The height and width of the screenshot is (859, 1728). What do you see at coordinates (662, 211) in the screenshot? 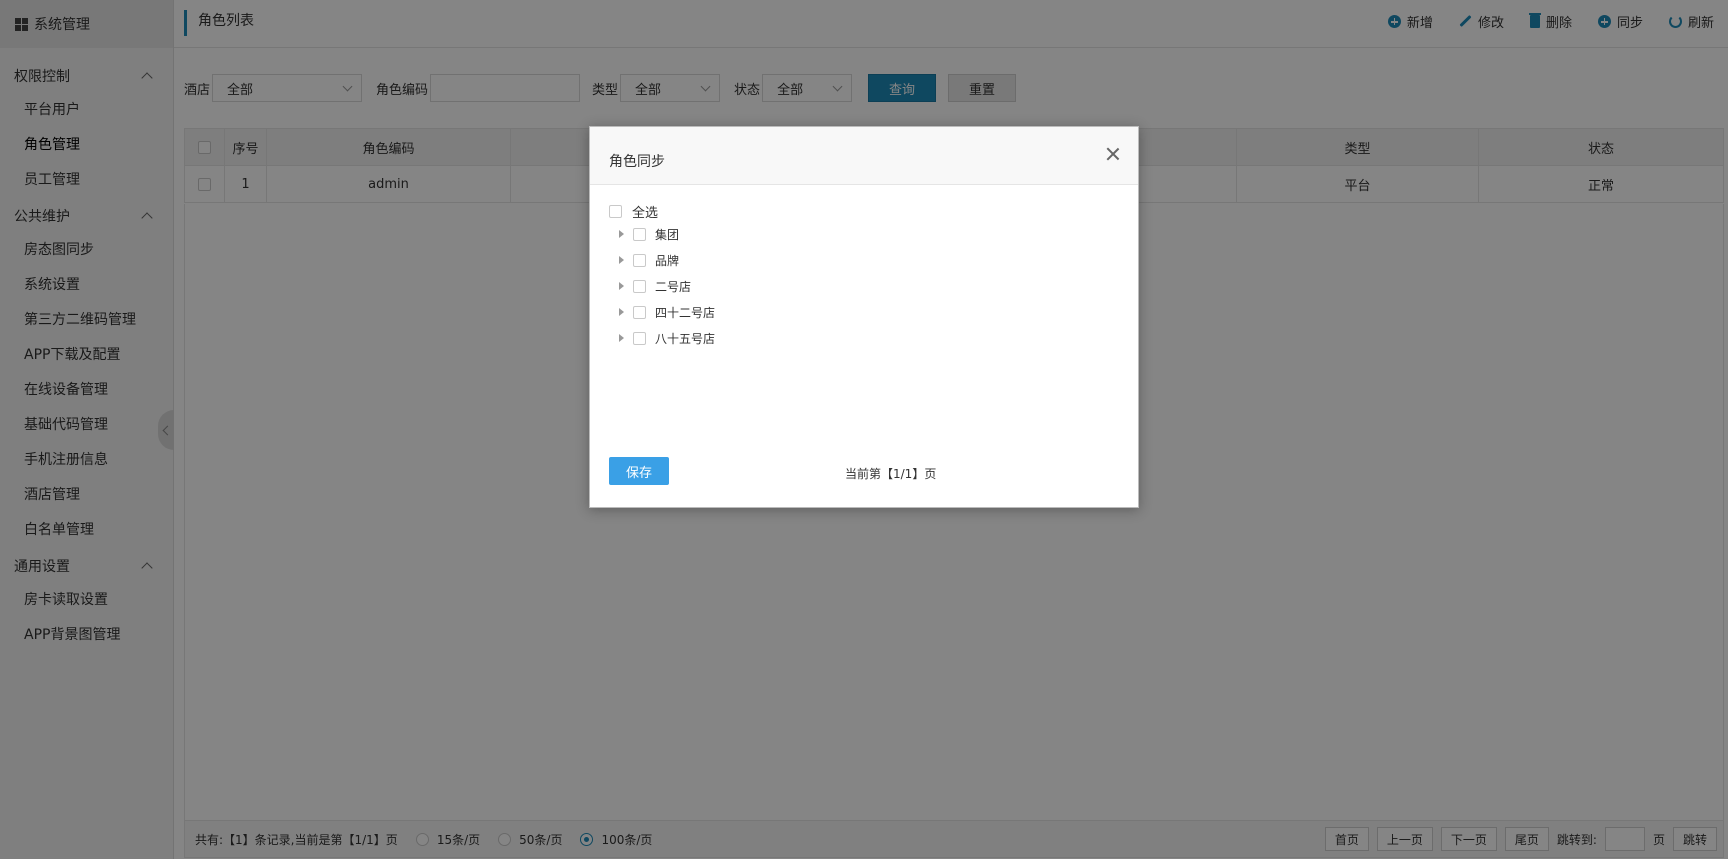
I see `select-all-row: 全选` at bounding box center [662, 211].